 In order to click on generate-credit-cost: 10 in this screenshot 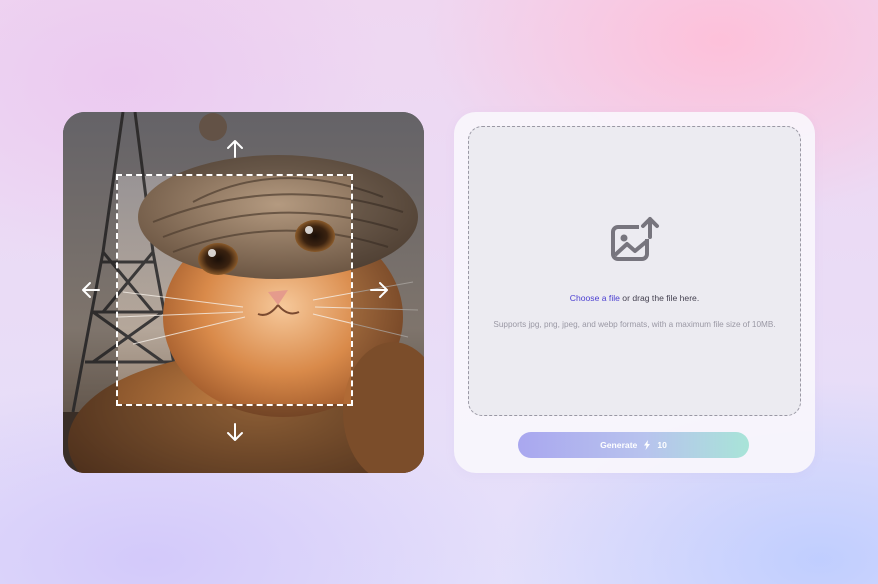, I will do `click(662, 445)`.